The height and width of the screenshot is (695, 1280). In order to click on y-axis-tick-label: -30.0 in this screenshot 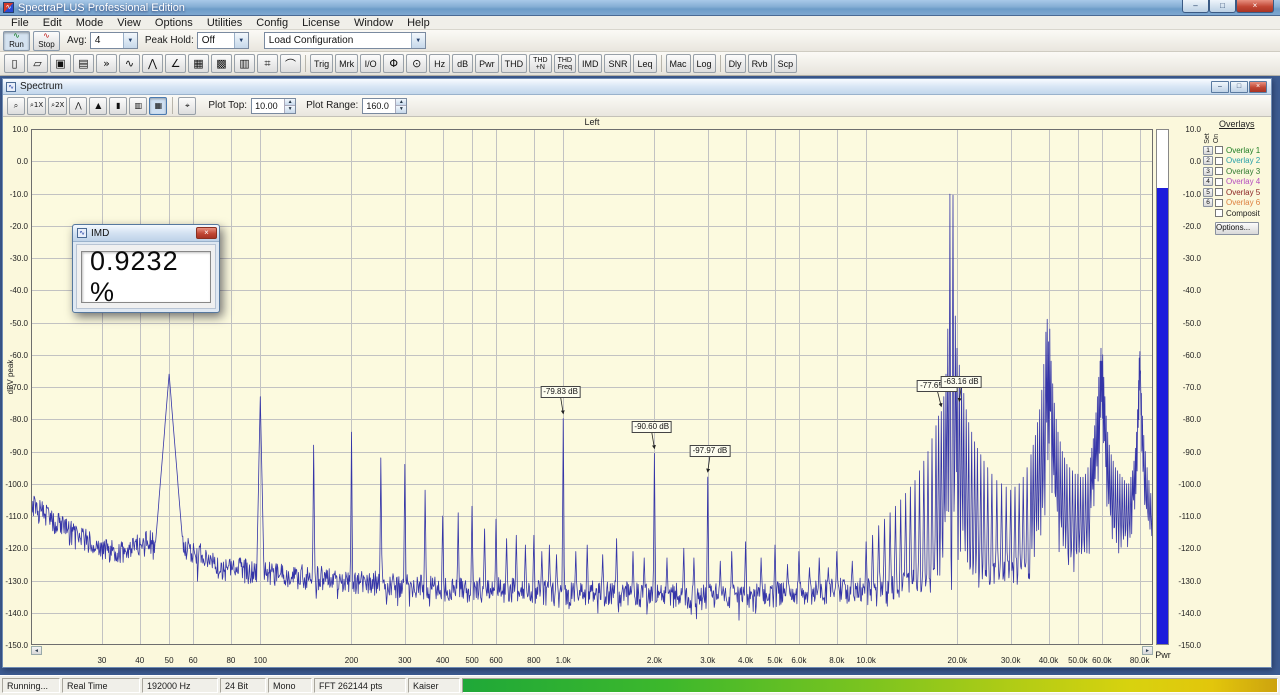, I will do `click(18, 258)`.